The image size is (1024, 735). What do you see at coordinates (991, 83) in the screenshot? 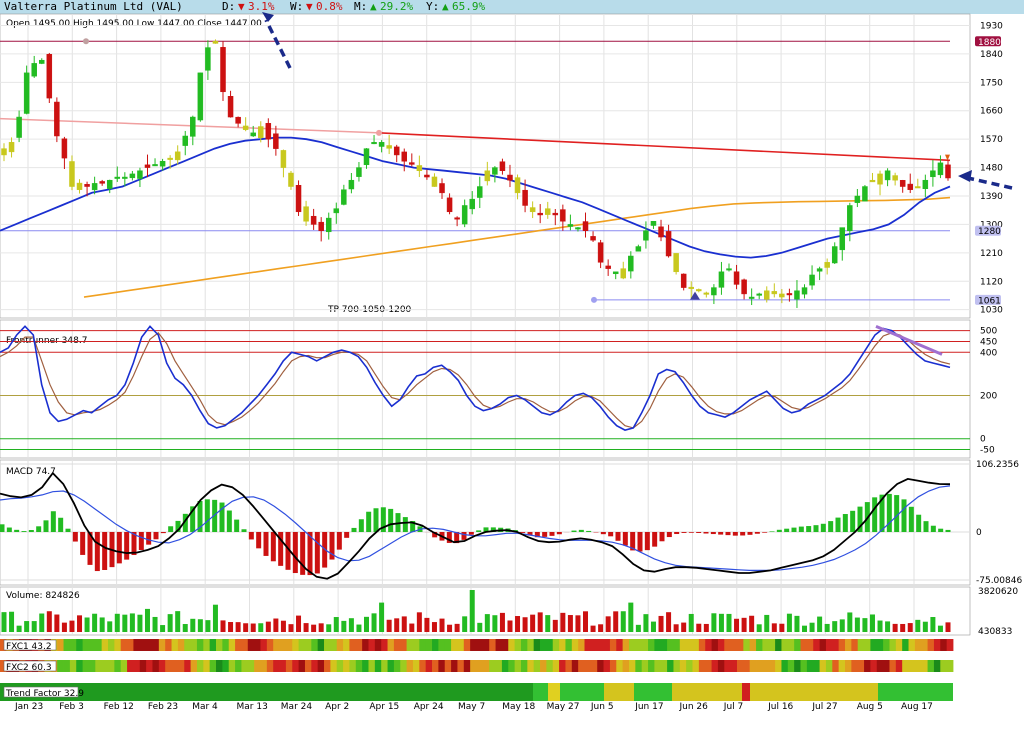
I see `price-tick-label: 1750` at bounding box center [991, 83].